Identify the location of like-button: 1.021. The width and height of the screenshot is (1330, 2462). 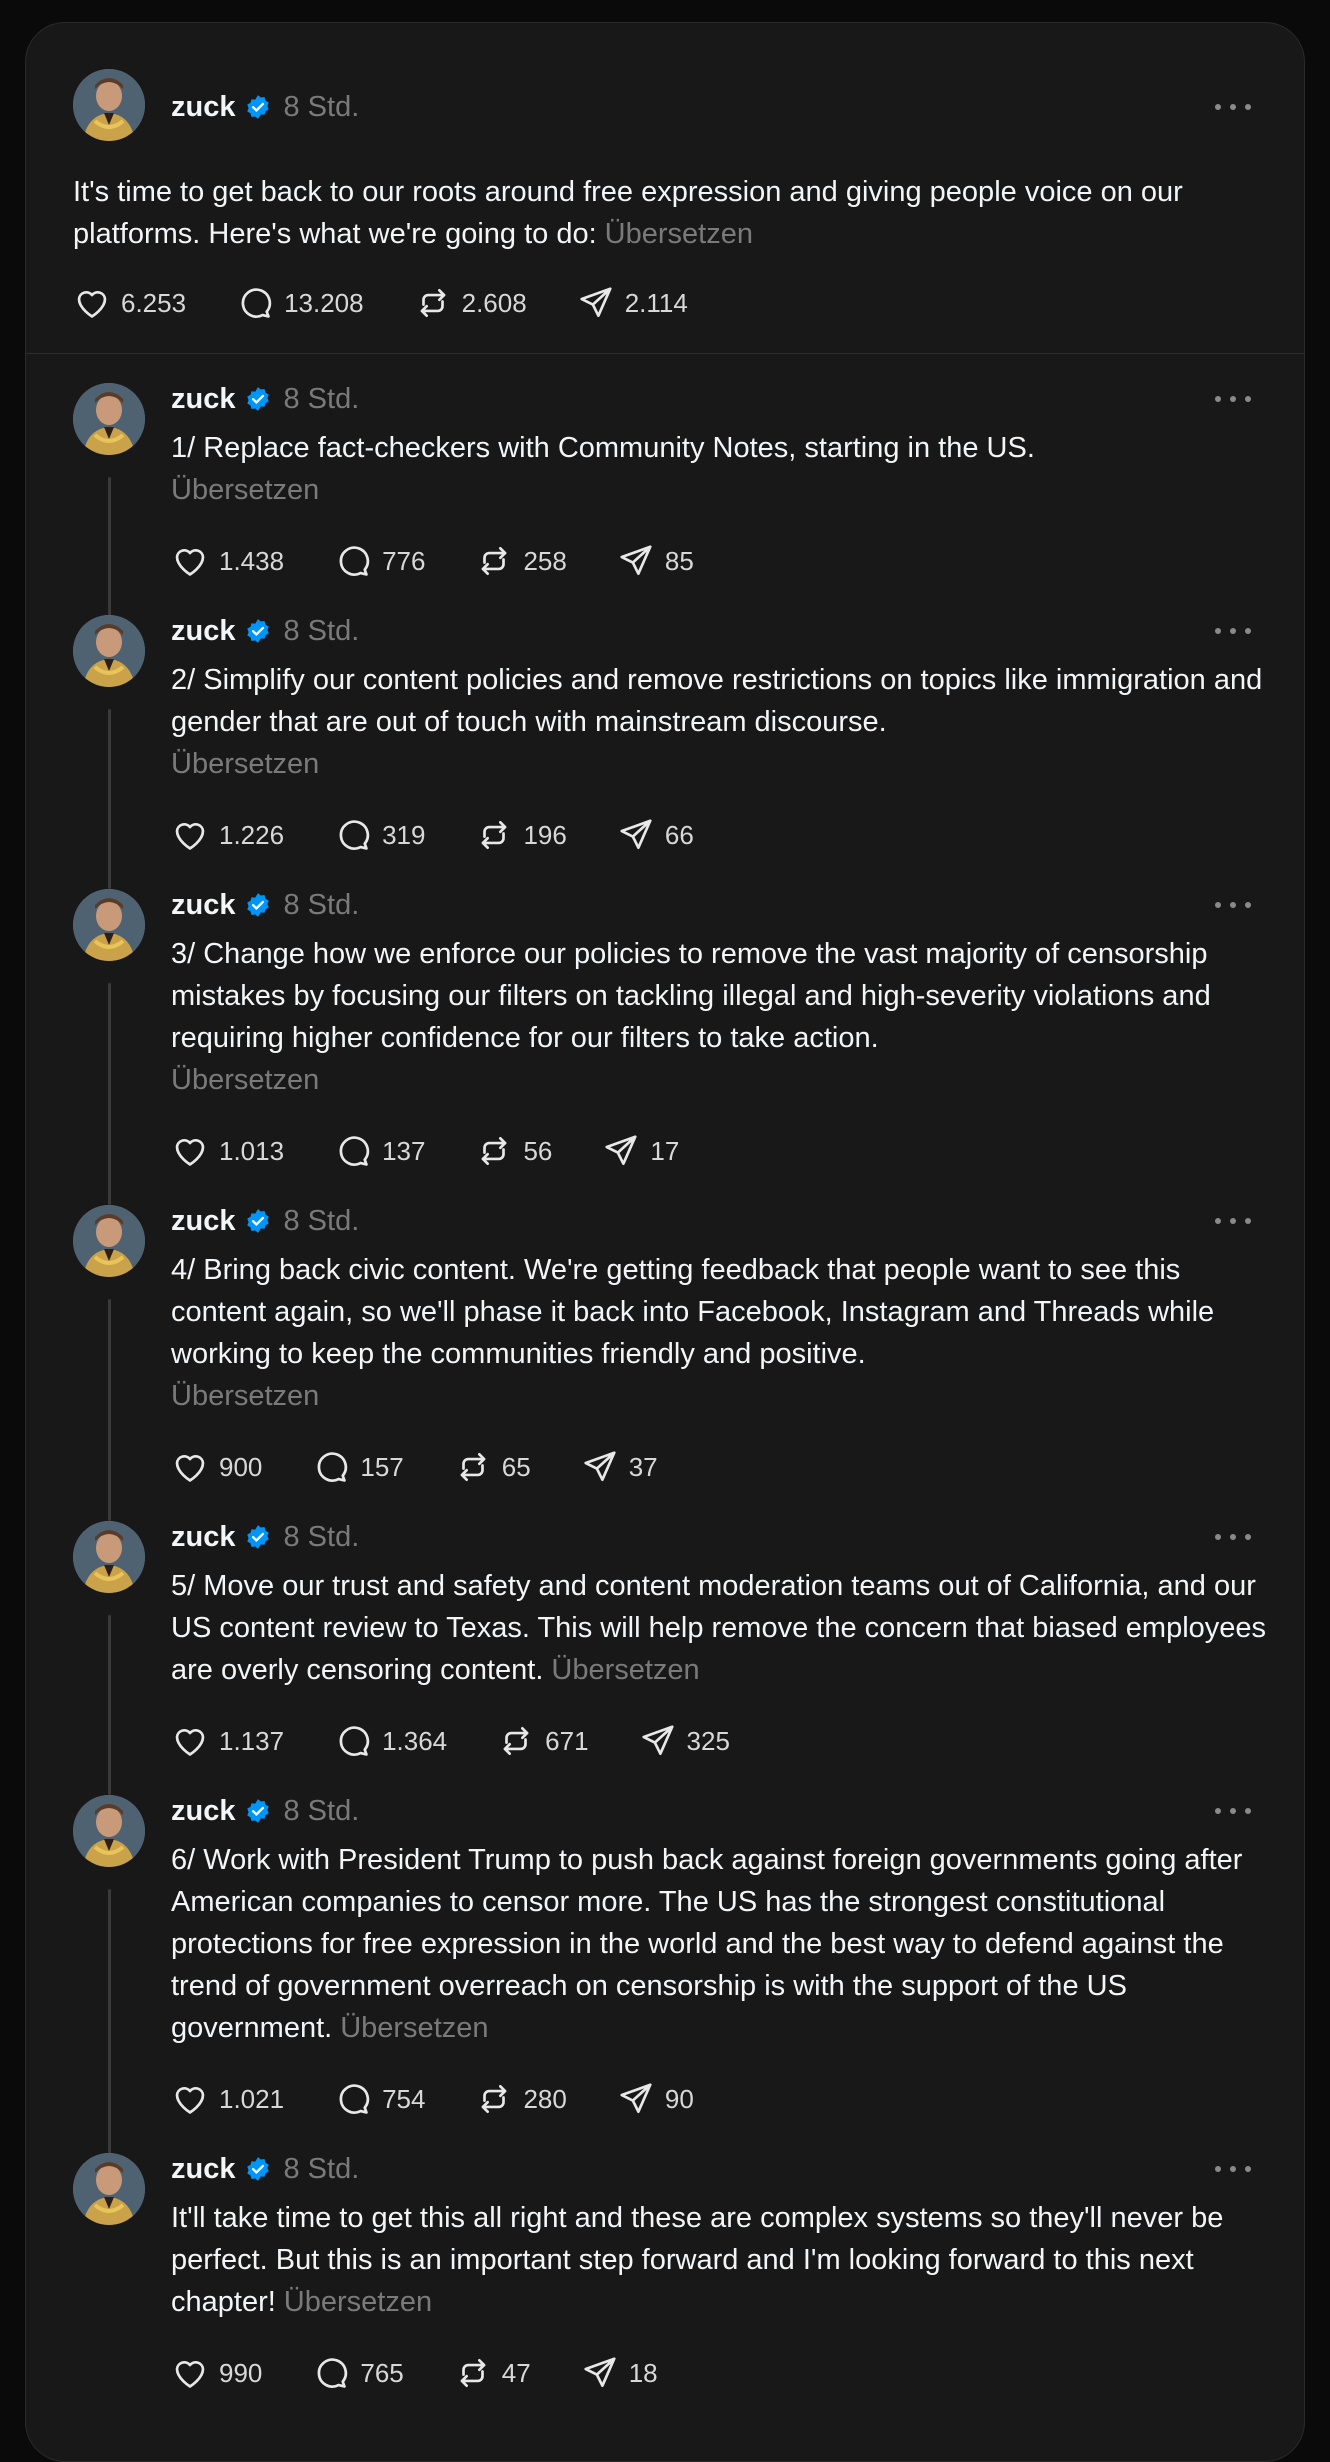
(227, 2099).